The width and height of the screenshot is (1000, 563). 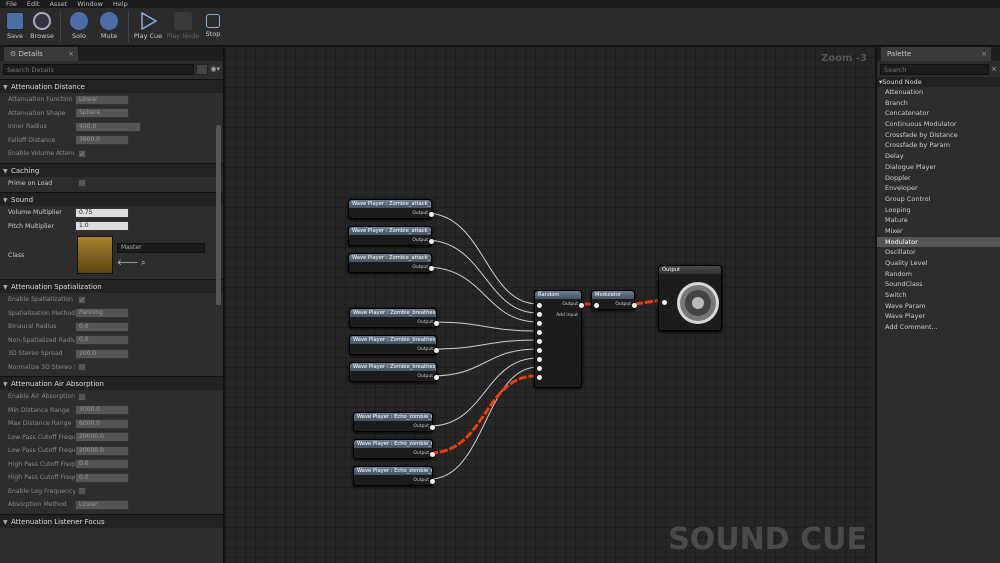 What do you see at coordinates (394, 476) in the screenshot?
I see `node-wave-player: Wave Player : Echo_zombie_07 Output` at bounding box center [394, 476].